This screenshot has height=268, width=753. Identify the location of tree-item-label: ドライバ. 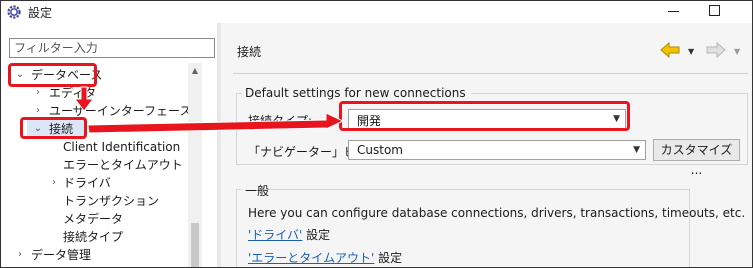
(87, 183).